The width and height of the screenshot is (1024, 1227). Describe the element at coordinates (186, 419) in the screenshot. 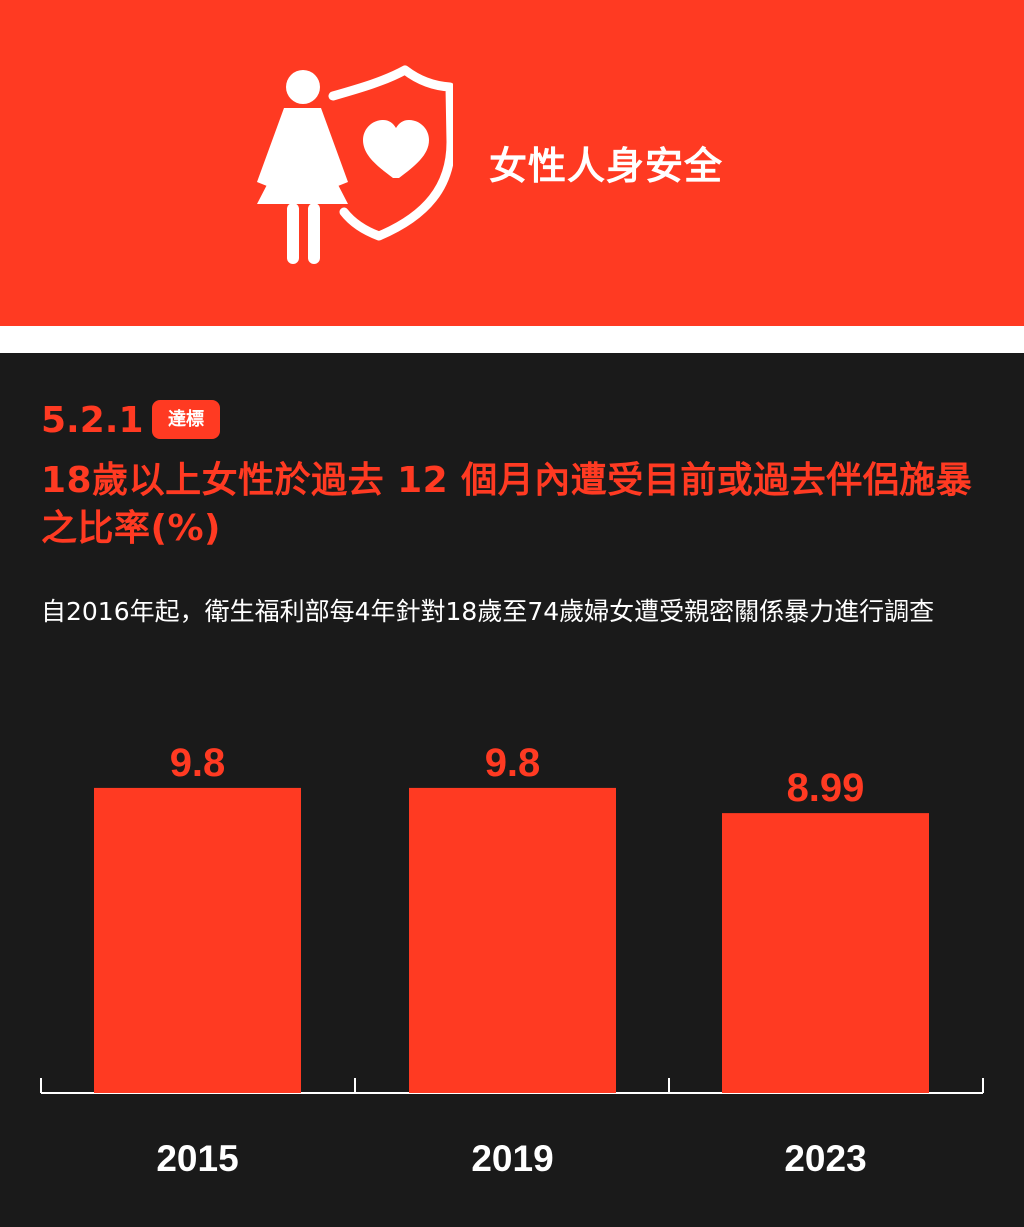

I see `status-badge: 達標` at that location.